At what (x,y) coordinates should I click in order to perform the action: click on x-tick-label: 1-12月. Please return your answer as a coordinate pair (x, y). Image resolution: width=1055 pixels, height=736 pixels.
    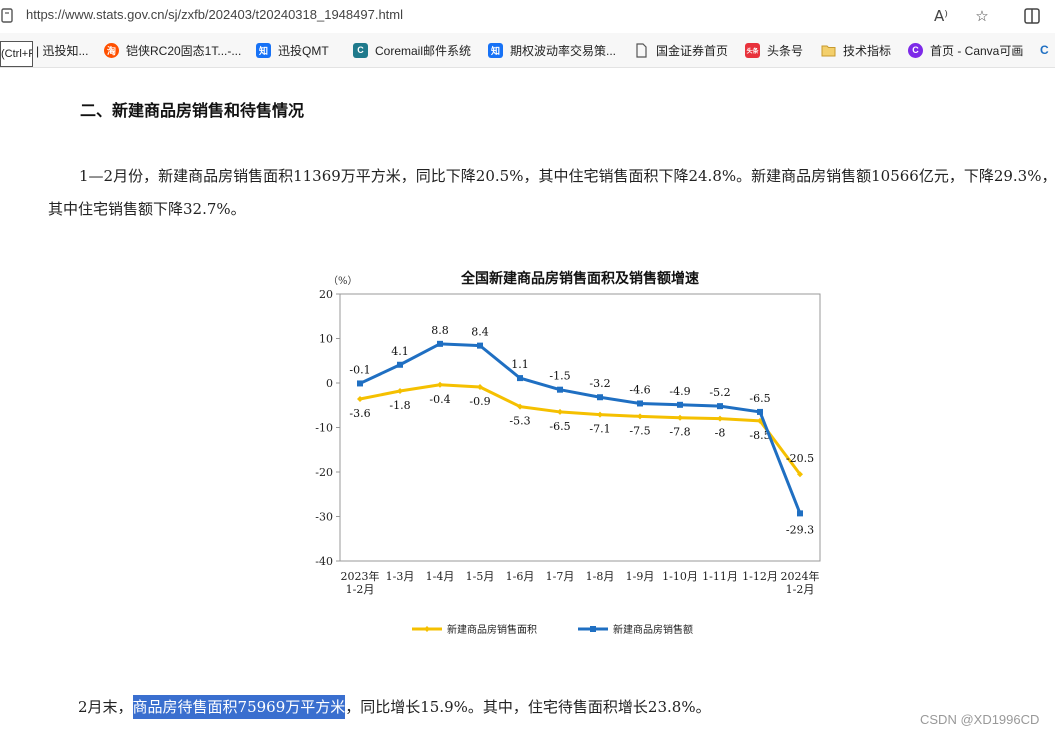
    Looking at the image, I should click on (760, 576).